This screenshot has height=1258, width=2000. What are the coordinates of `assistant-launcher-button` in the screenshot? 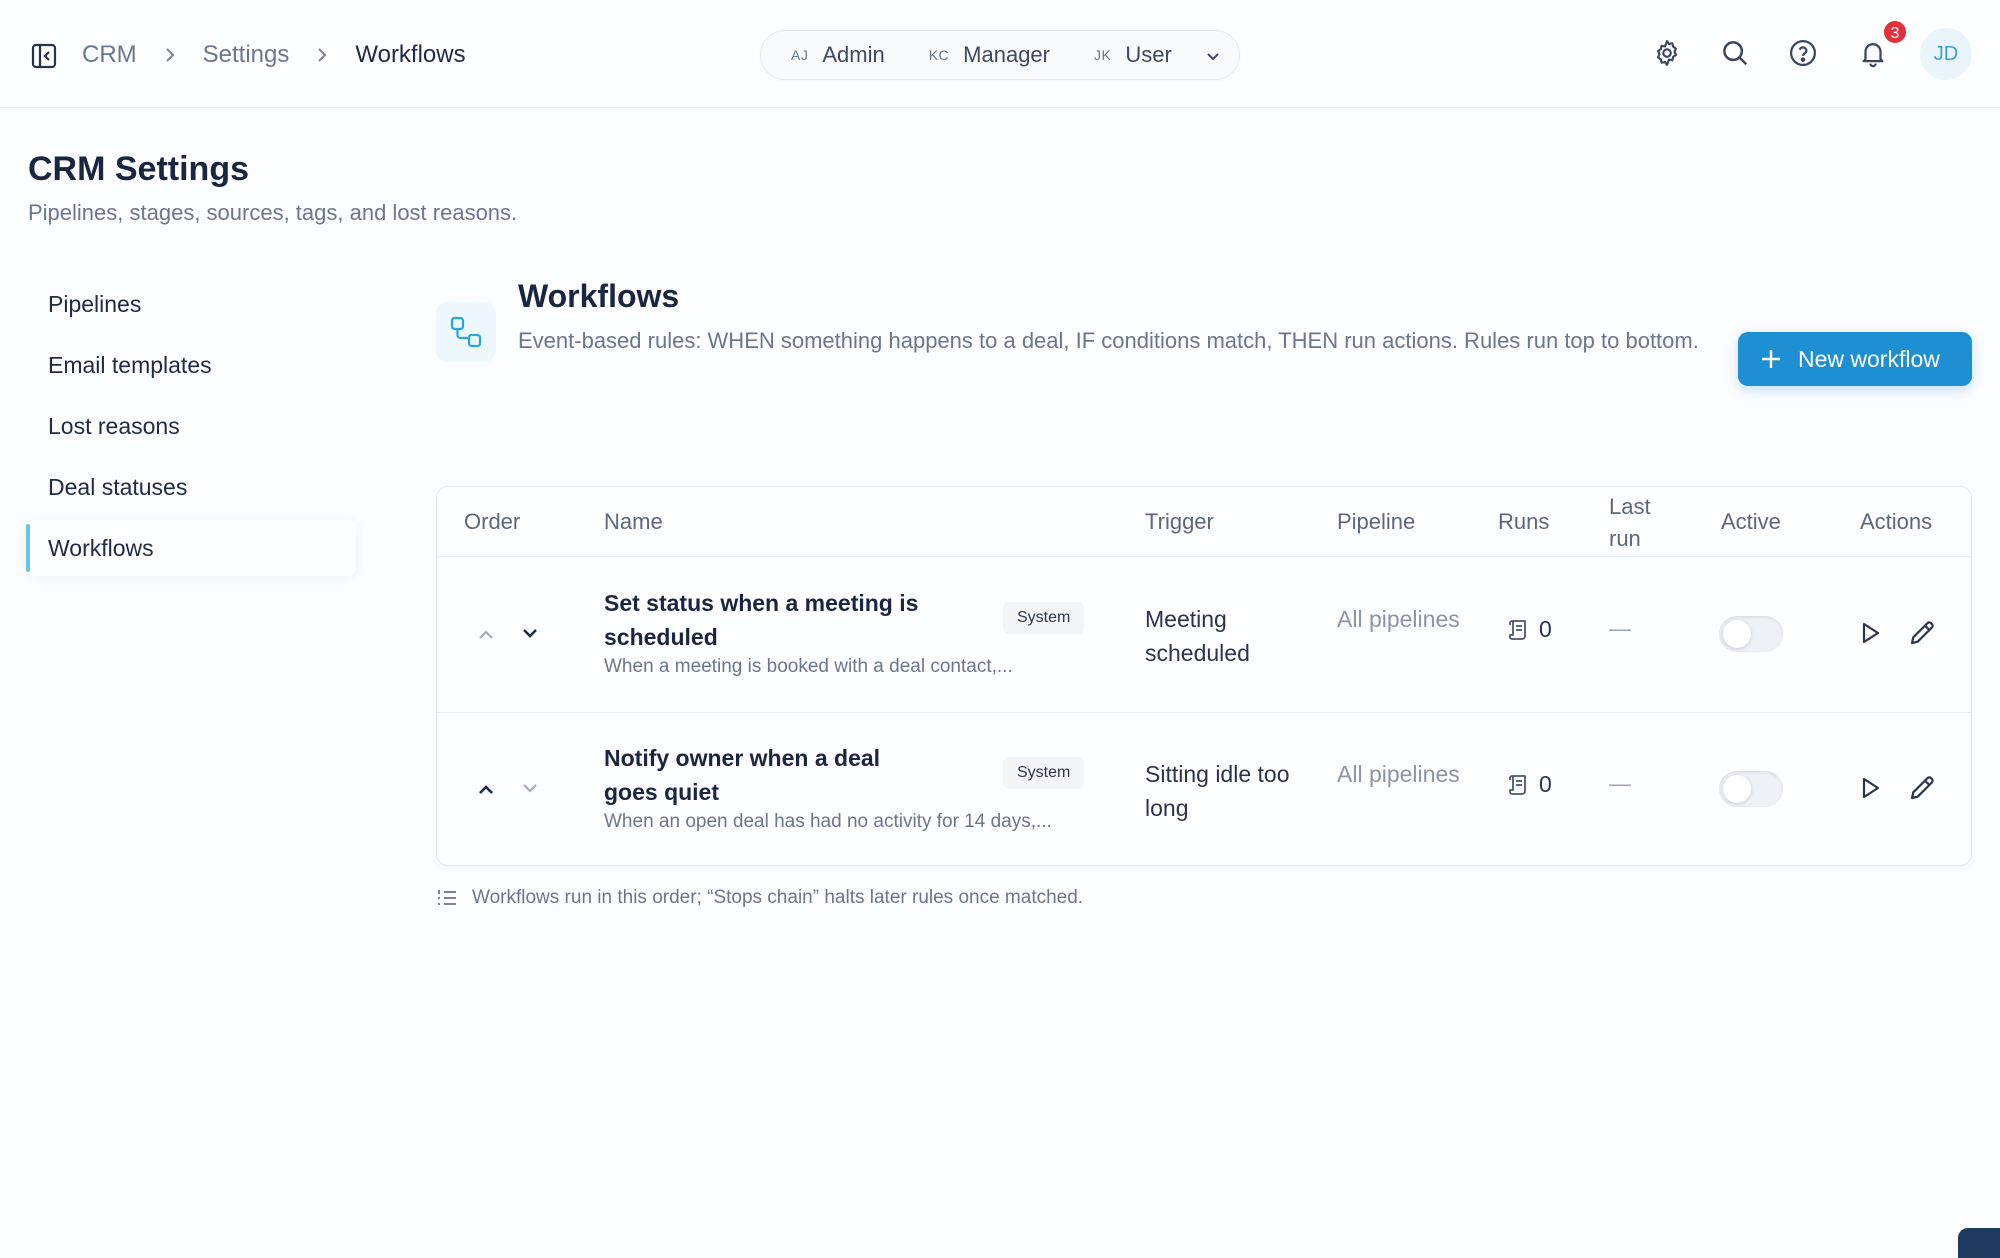 It's located at (1979, 1243).